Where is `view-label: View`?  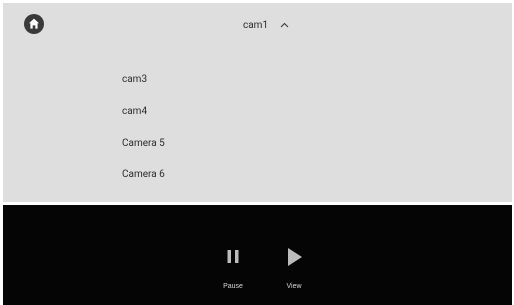
view-label: View is located at coordinates (294, 286).